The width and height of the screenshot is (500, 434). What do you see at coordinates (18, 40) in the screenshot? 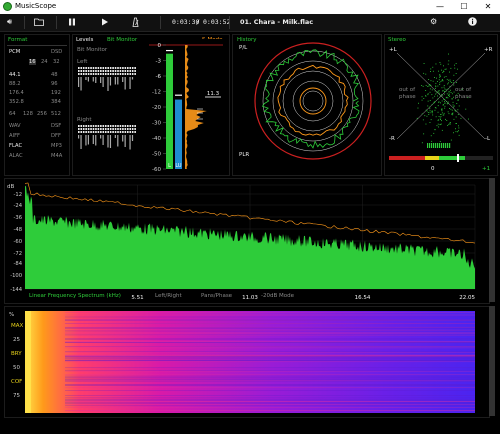
I see `format-heading: Format` at bounding box center [18, 40].